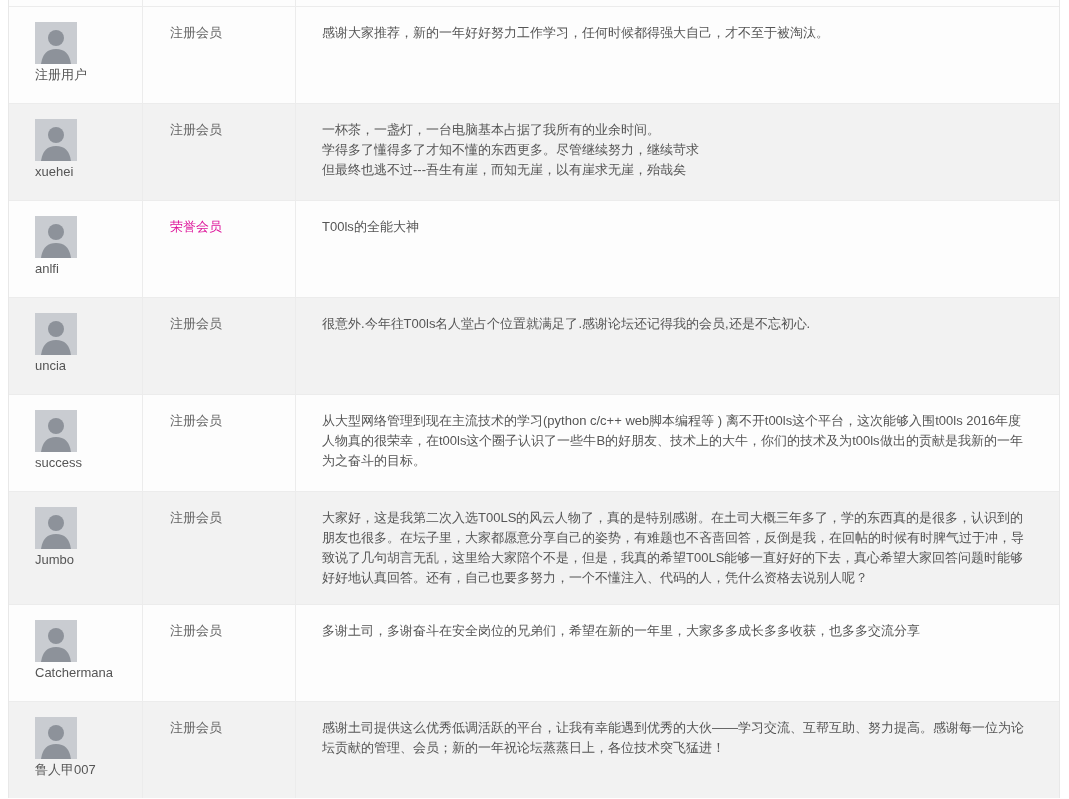 The height and width of the screenshot is (799, 1069). Describe the element at coordinates (576, 33) in the screenshot. I see `message-text: 感谢大家推荐，新的一年好好努力工作学习，任何时候都得强大自己，才不至于被淘汰。` at that location.